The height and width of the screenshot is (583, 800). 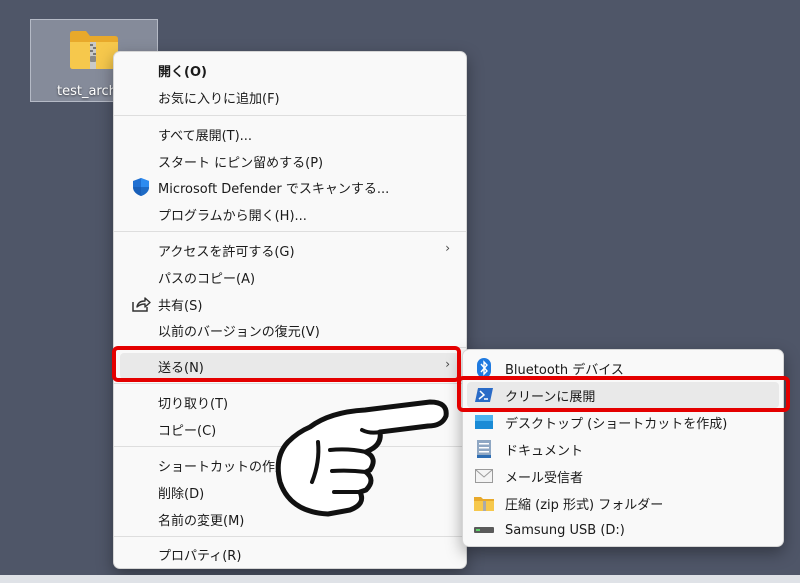 I want to click on defender-shield-icon, so click(x=141, y=187).